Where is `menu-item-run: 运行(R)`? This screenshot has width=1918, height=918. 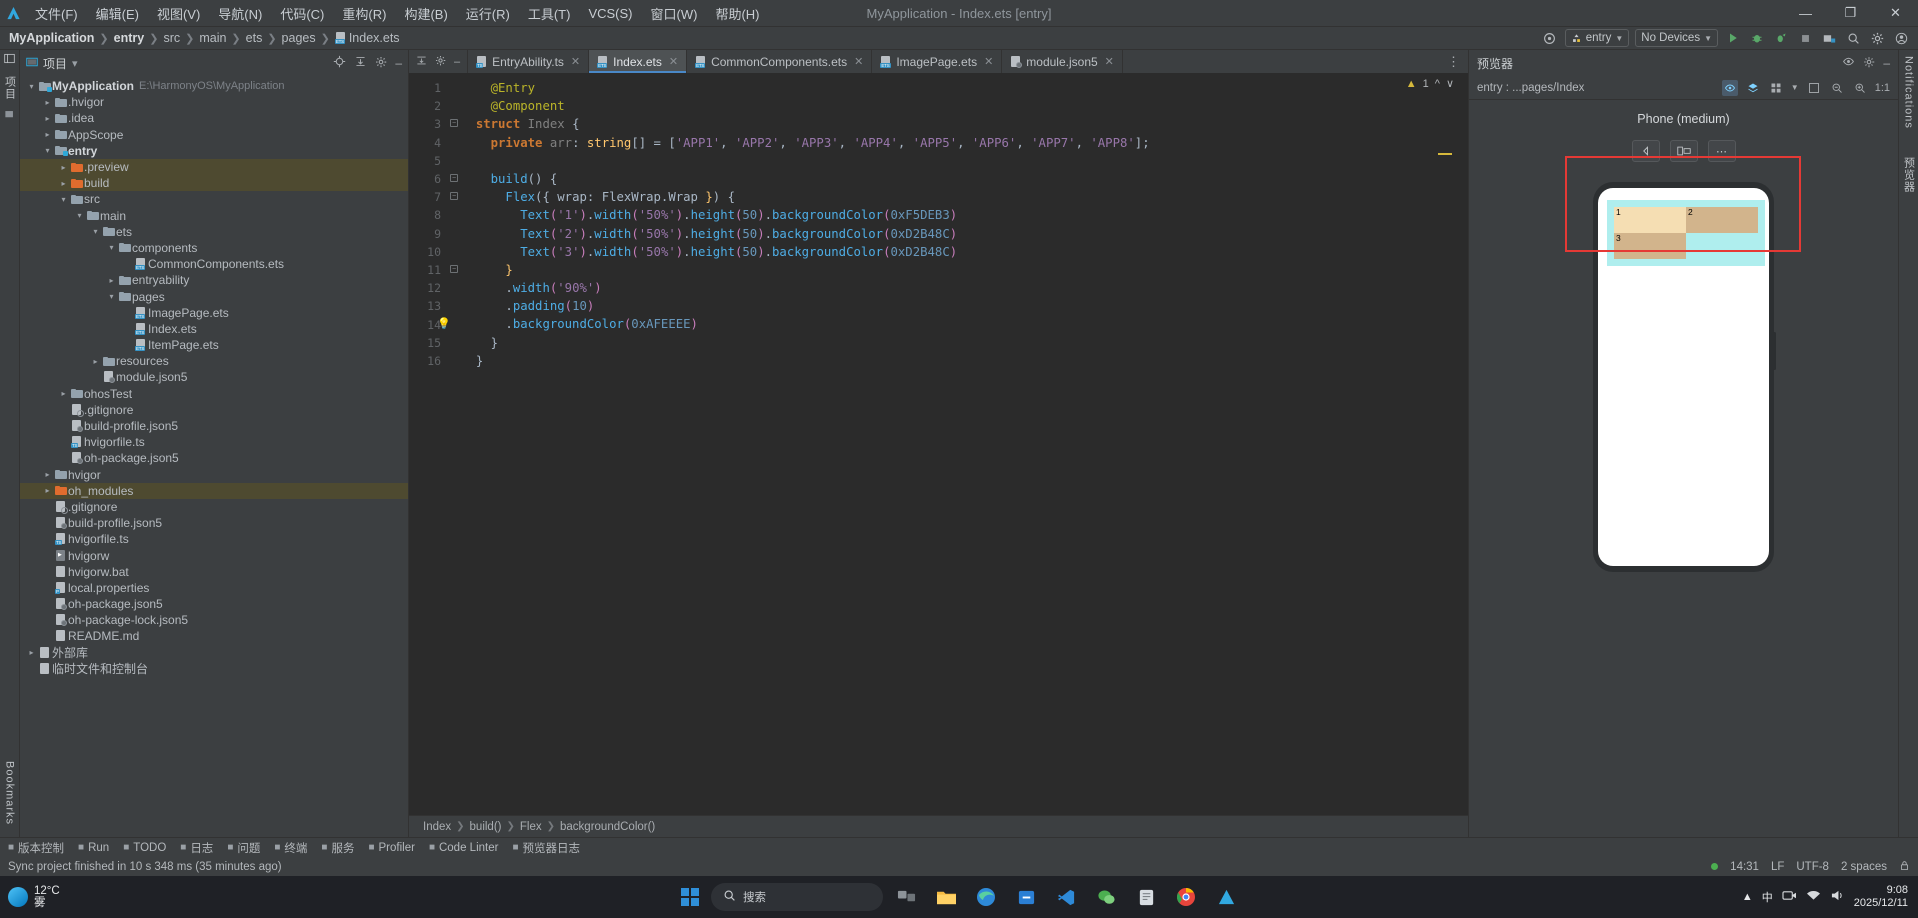
menu-item-run: 运行(R) is located at coordinates (488, 13).